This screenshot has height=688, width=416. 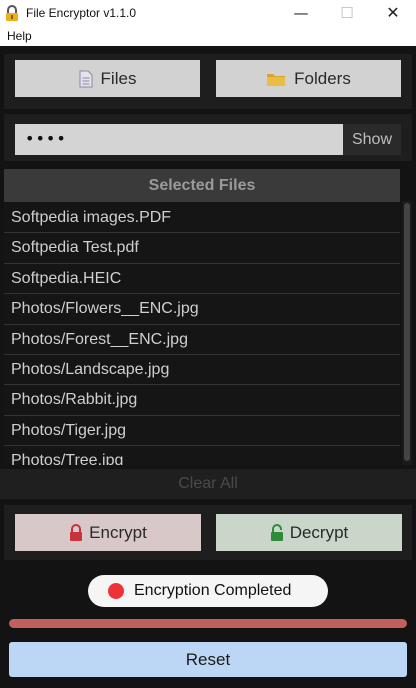 What do you see at coordinates (202, 218) in the screenshot?
I see `list-item: Softpedia images.PDF` at bounding box center [202, 218].